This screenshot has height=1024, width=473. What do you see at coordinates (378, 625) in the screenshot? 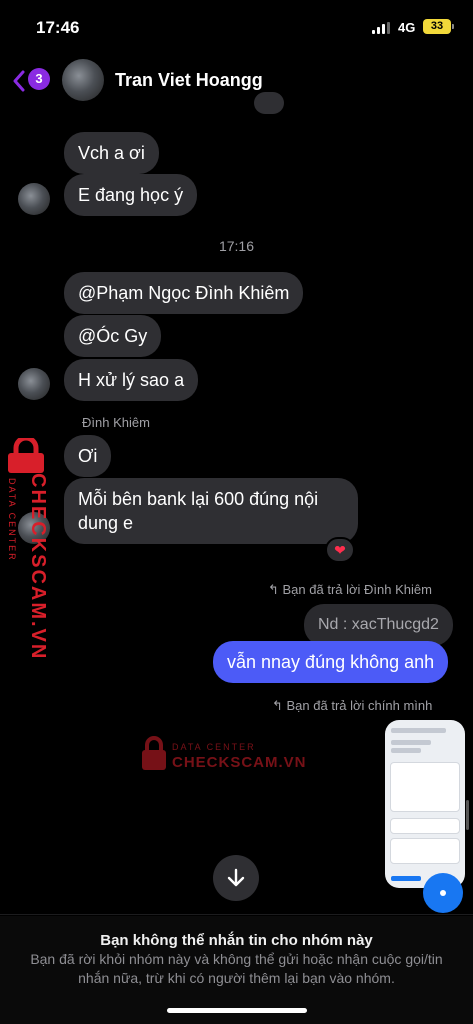
I see `quoted-message: Nd : xacThucgd2` at bounding box center [378, 625].